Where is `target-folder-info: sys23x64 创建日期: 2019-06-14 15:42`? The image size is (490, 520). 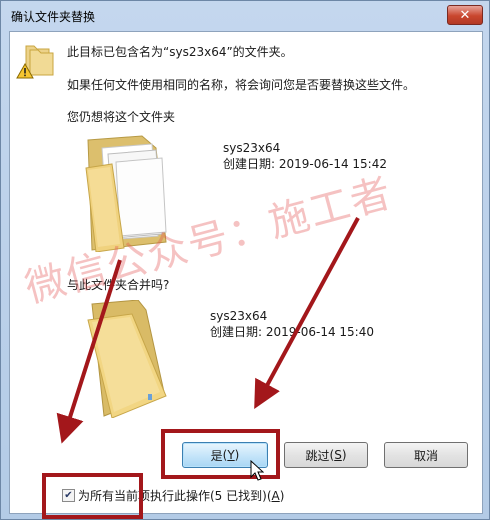 target-folder-info: sys23x64 创建日期: 2019-06-14 15:42 is located at coordinates (305, 156).